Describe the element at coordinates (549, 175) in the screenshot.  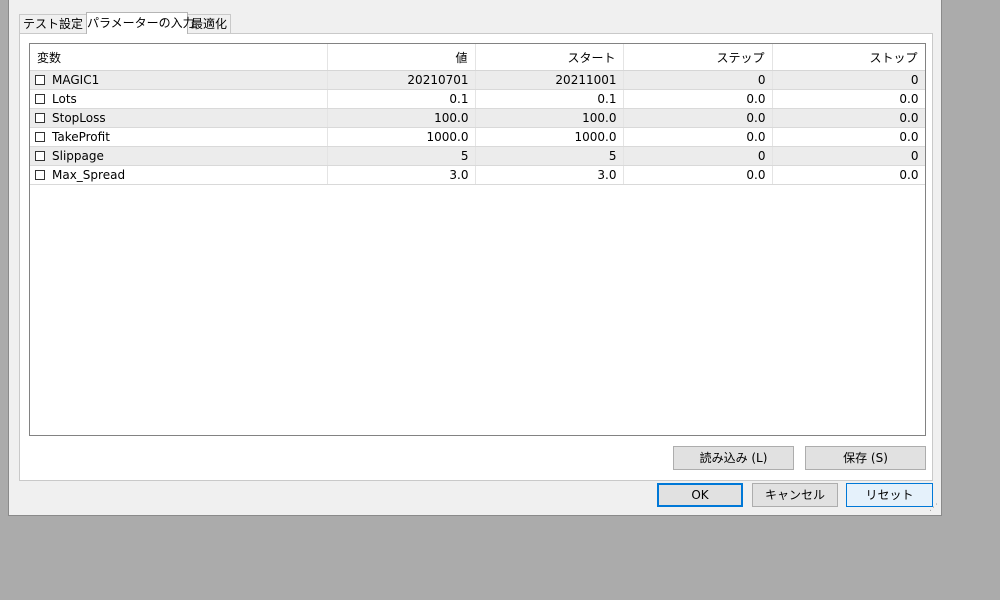
I see `start-cell: 3.0` at that location.